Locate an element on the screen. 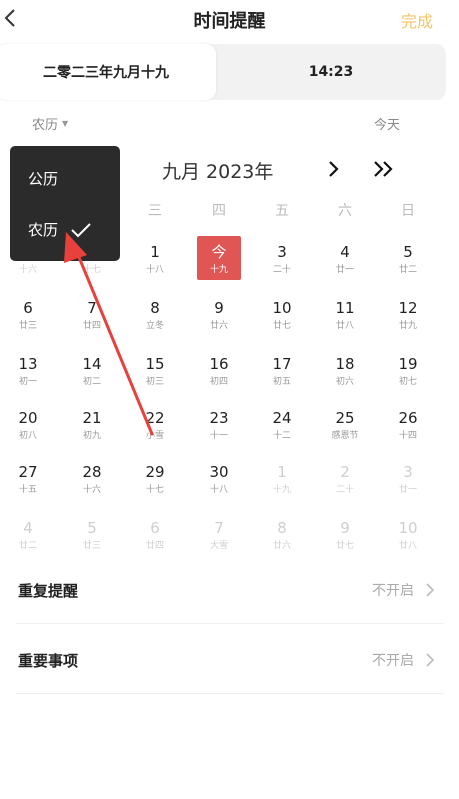  day-cell: 17 初五 is located at coordinates (282, 370).